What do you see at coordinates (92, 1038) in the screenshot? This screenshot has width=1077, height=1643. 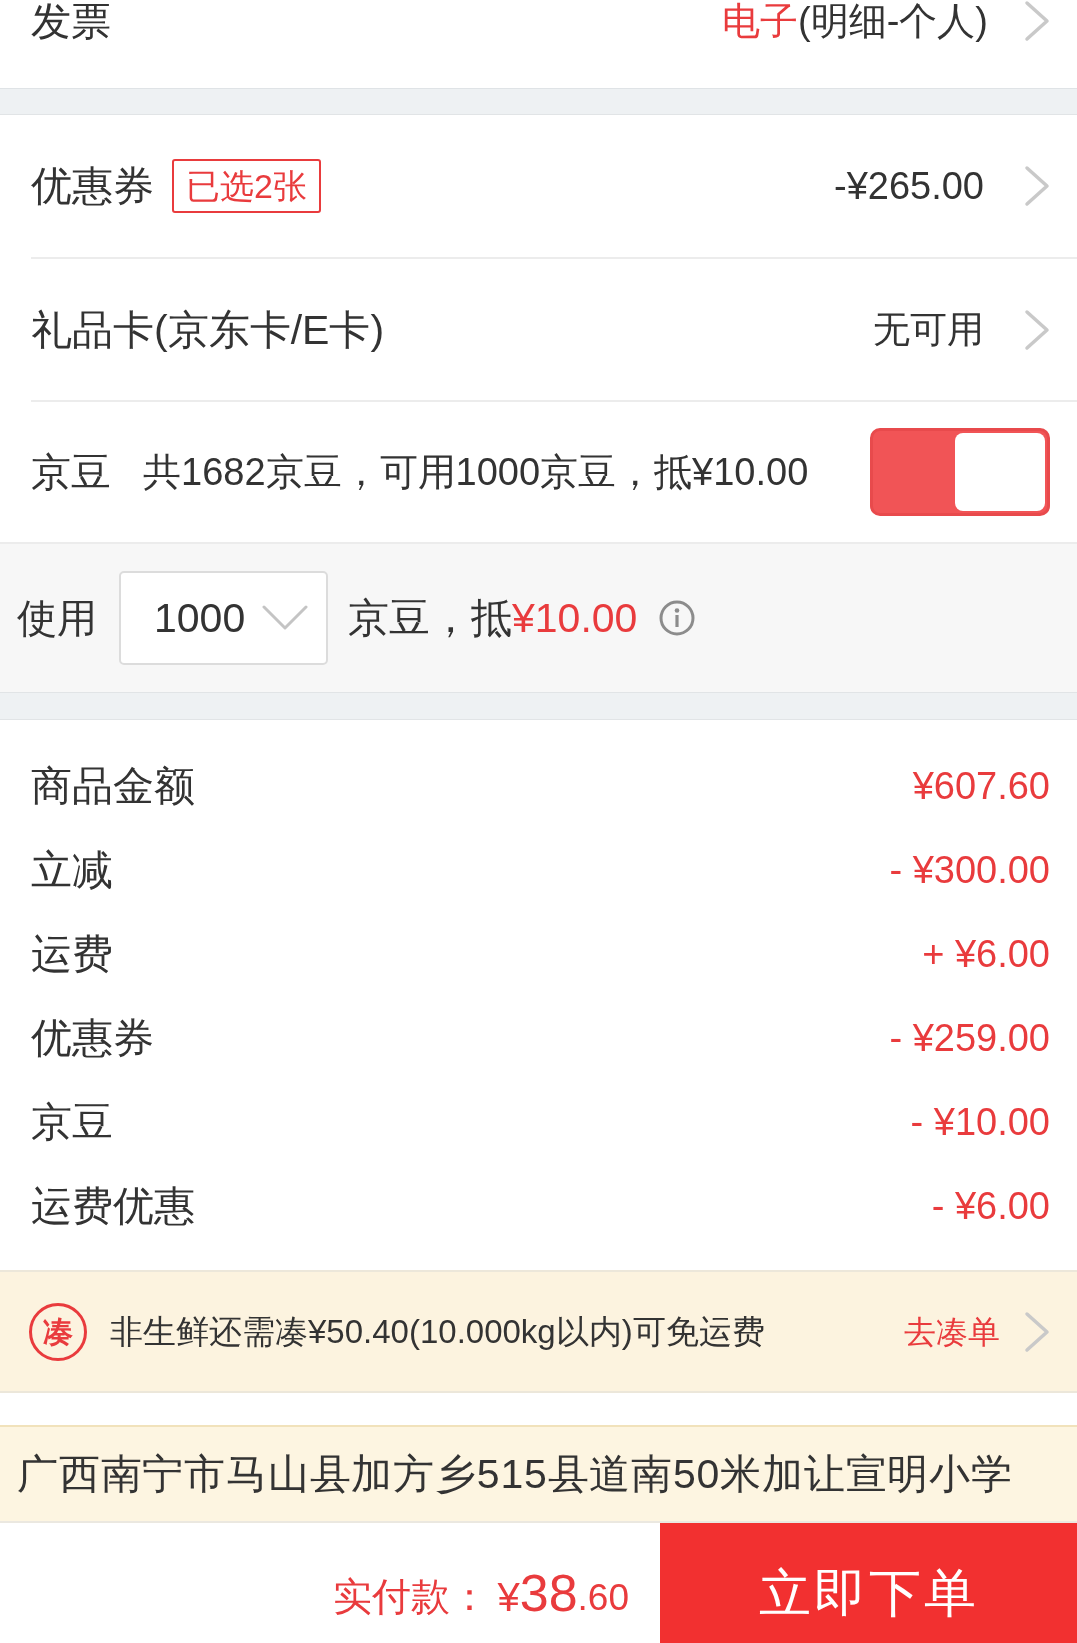 I see `summary-label: 优惠券` at bounding box center [92, 1038].